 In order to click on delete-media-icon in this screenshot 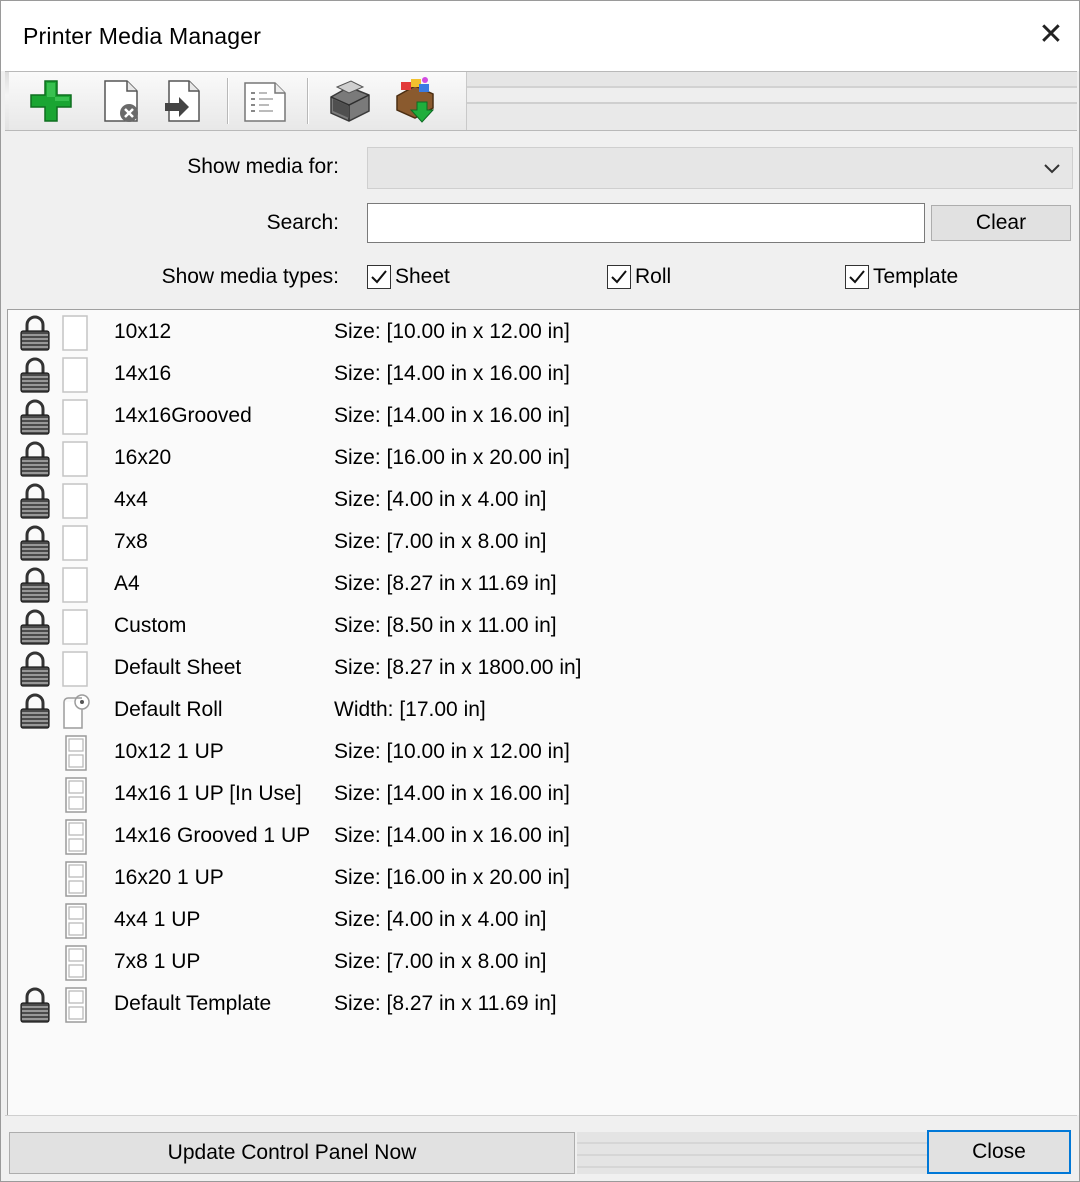, I will do `click(121, 101)`.